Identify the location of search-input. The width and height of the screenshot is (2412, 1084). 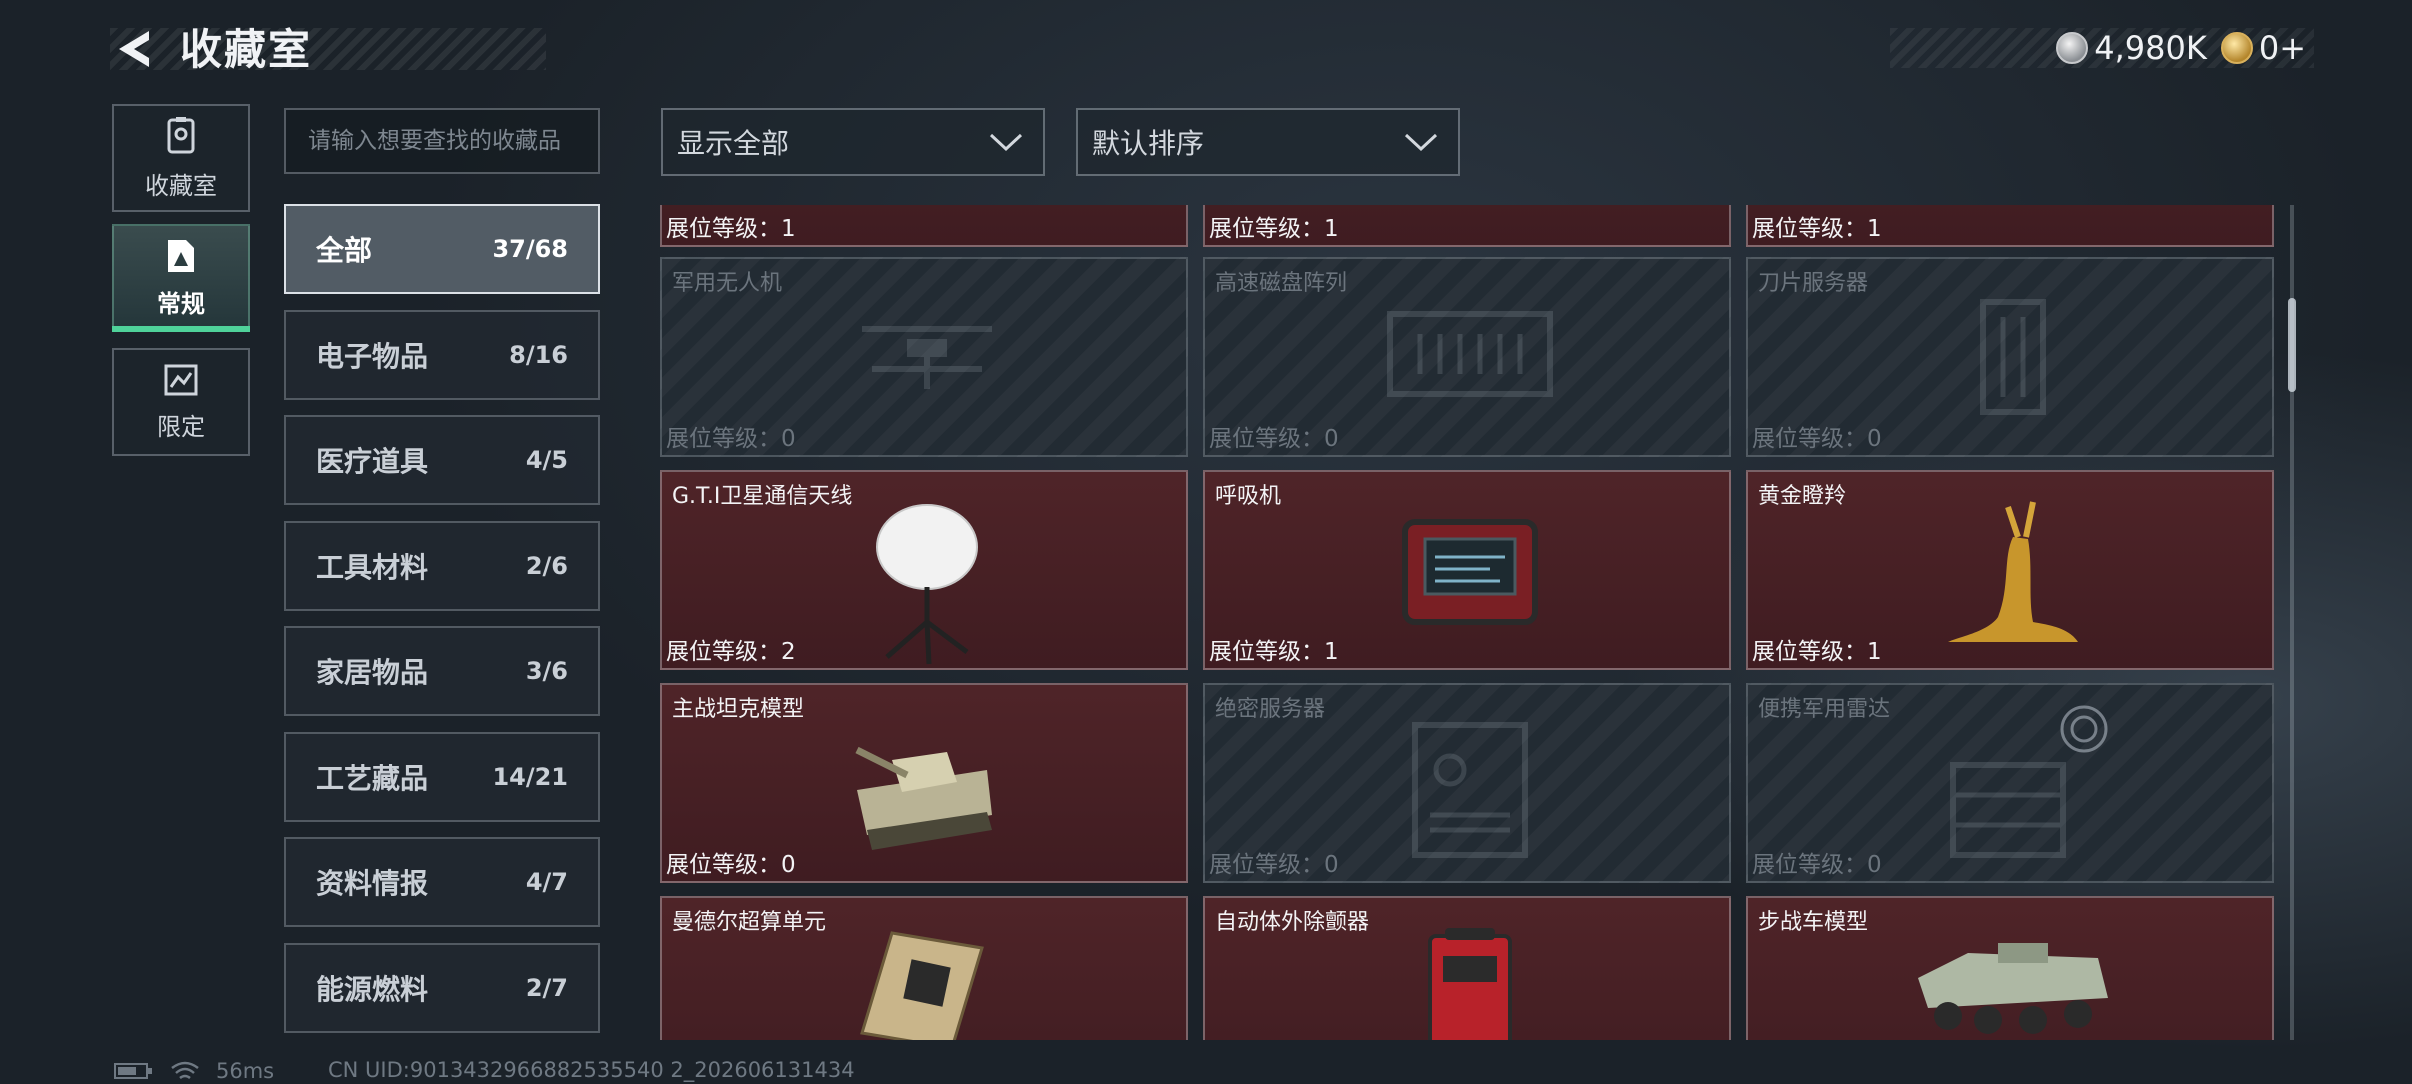
(442, 141).